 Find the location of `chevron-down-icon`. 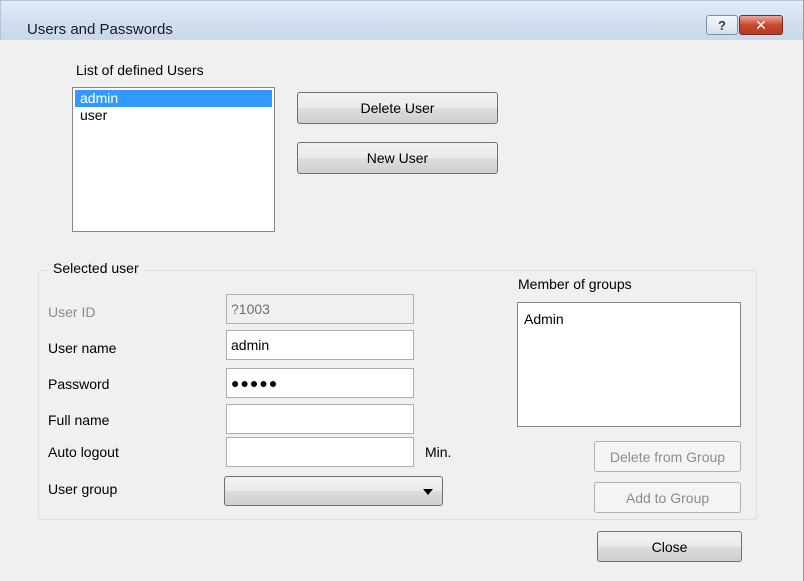

chevron-down-icon is located at coordinates (428, 492).